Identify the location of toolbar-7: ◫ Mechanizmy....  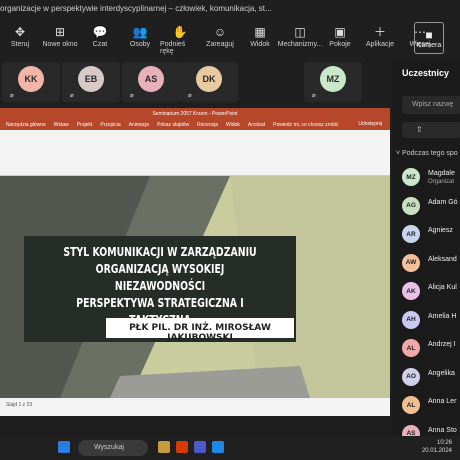
(300, 33).